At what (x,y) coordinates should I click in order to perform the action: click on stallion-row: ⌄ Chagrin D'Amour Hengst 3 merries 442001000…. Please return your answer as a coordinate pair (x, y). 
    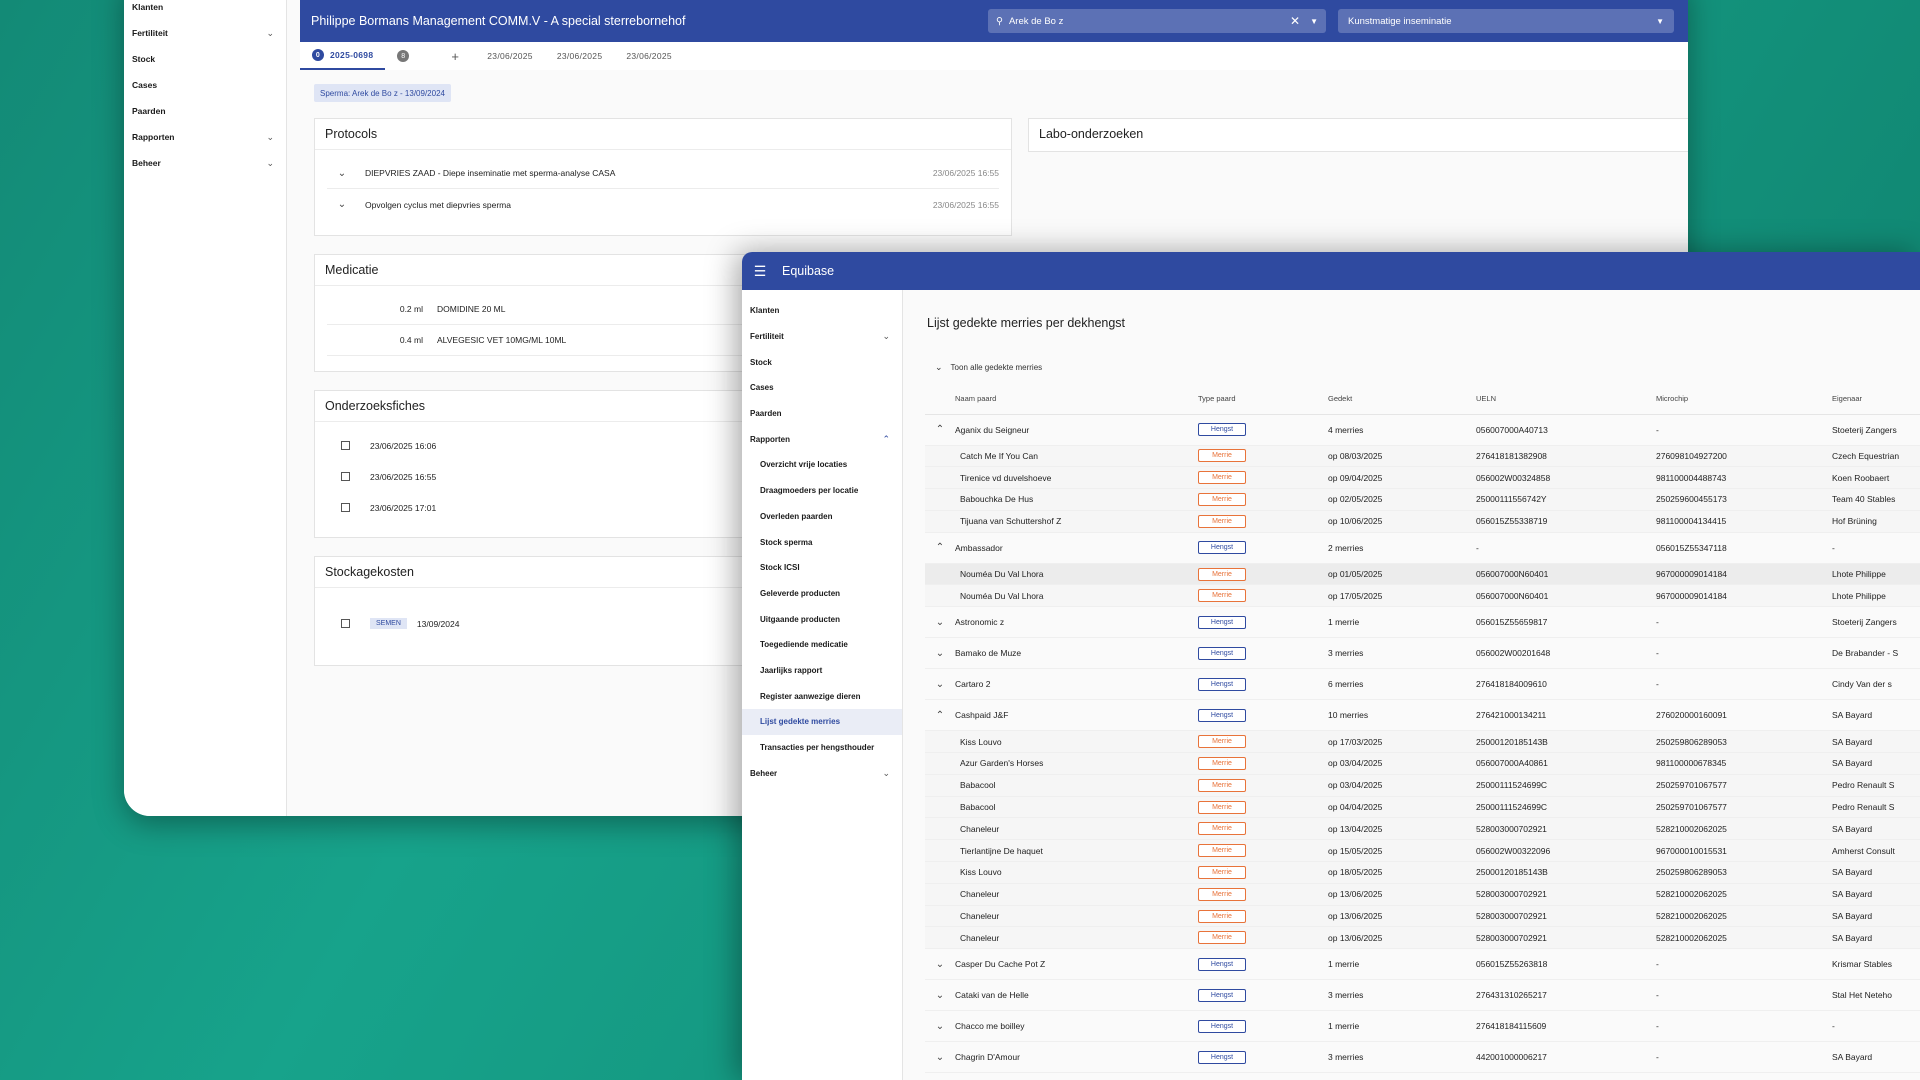
    Looking at the image, I should click on (1422, 1057).